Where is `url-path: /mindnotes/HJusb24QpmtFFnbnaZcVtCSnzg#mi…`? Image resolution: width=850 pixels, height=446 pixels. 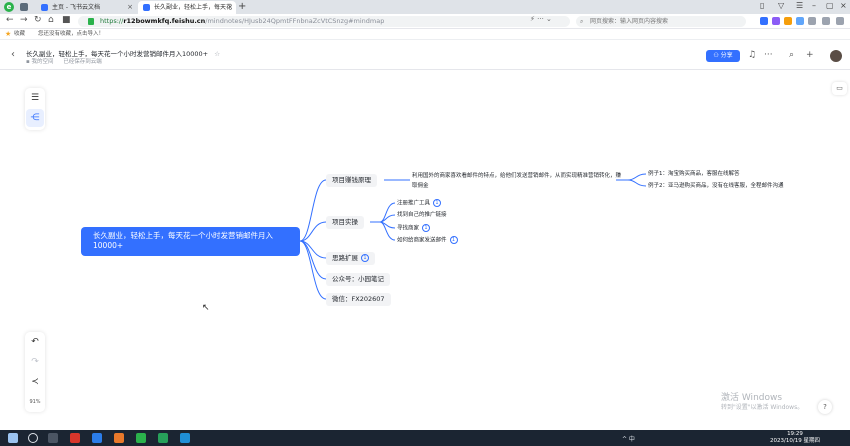 url-path: /mindnotes/HJusb24QpmtFFnbnaZcVtCSnzg#mi… is located at coordinates (295, 21).